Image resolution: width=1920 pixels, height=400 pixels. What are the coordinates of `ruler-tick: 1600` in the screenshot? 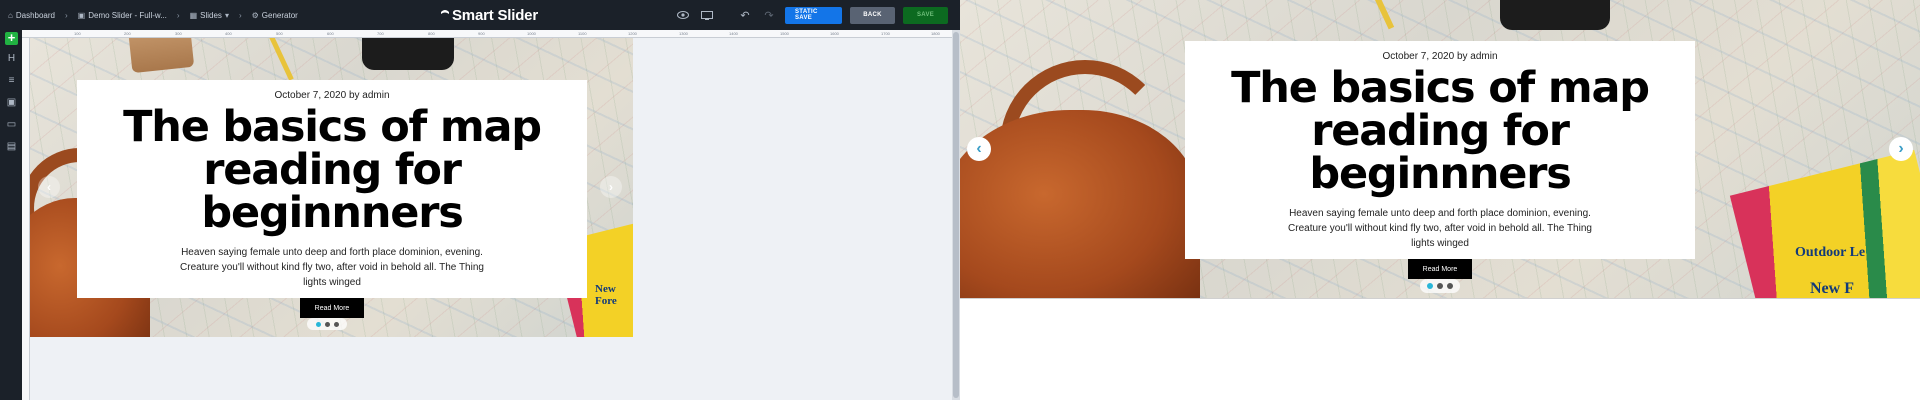 It's located at (834, 33).